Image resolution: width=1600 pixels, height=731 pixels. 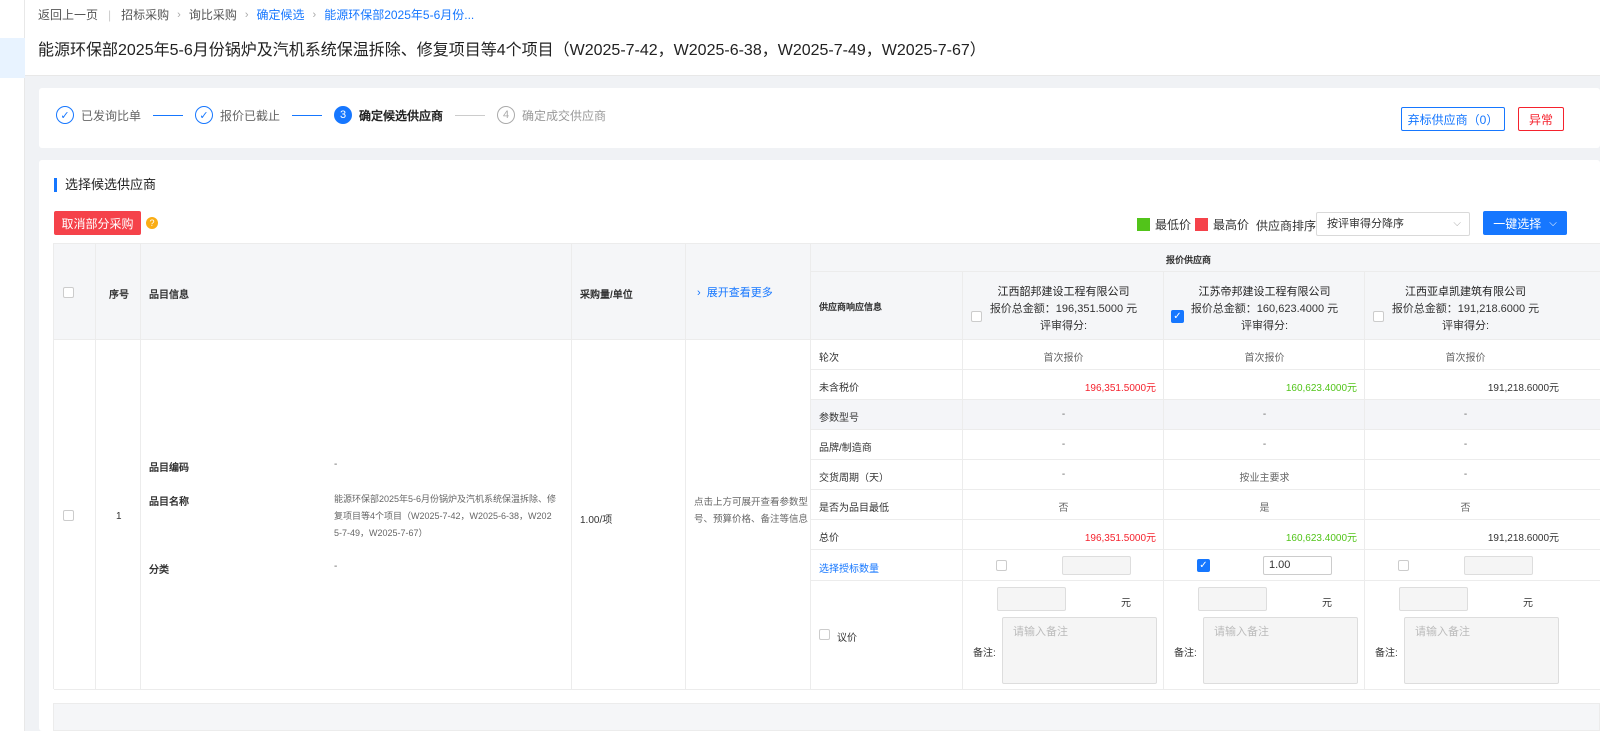 I want to click on help-icon: ?, so click(x=152, y=223).